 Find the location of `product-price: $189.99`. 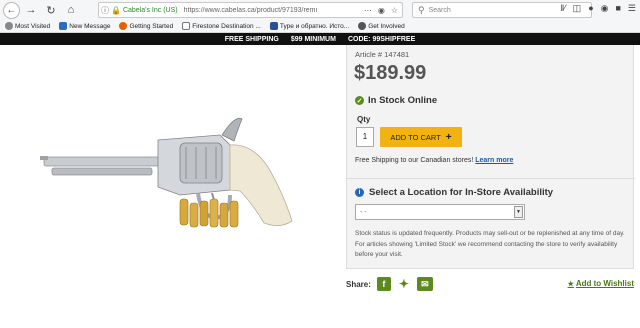

product-price: $189.99 is located at coordinates (390, 73).